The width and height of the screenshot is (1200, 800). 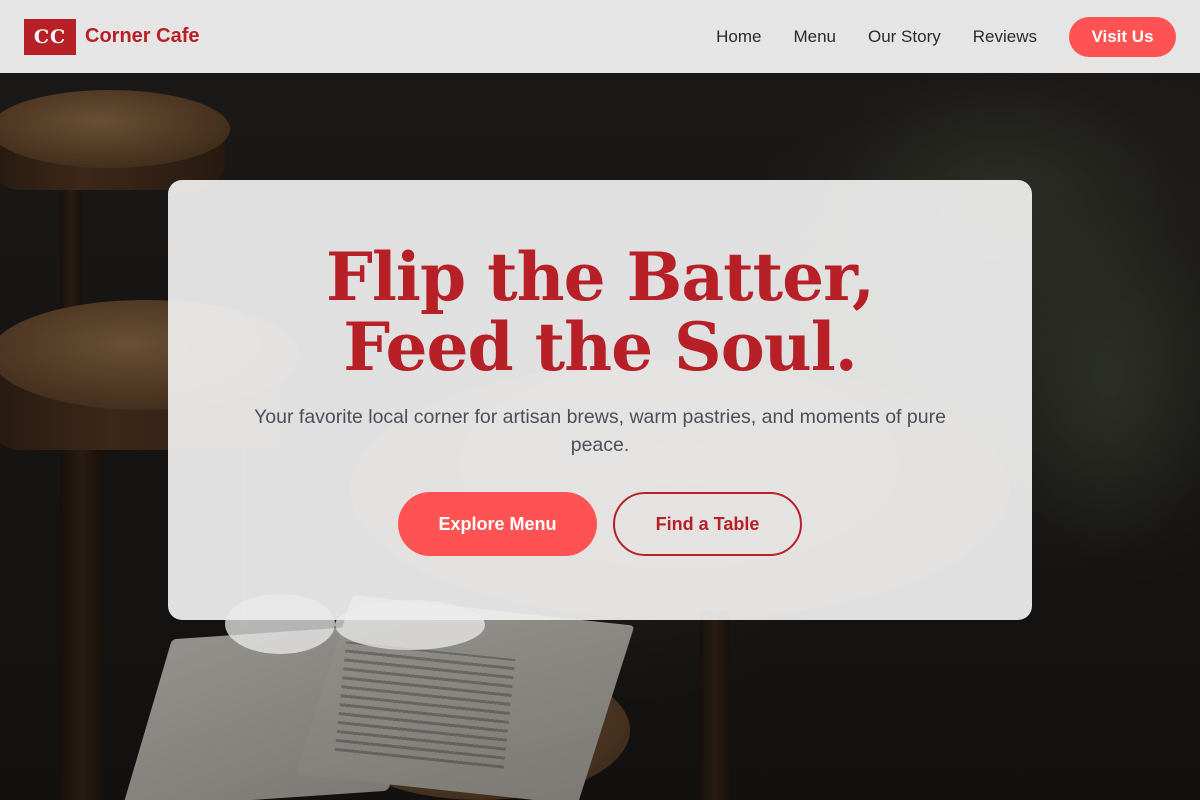 I want to click on nav-link-our-story: Our Story, so click(x=904, y=37).